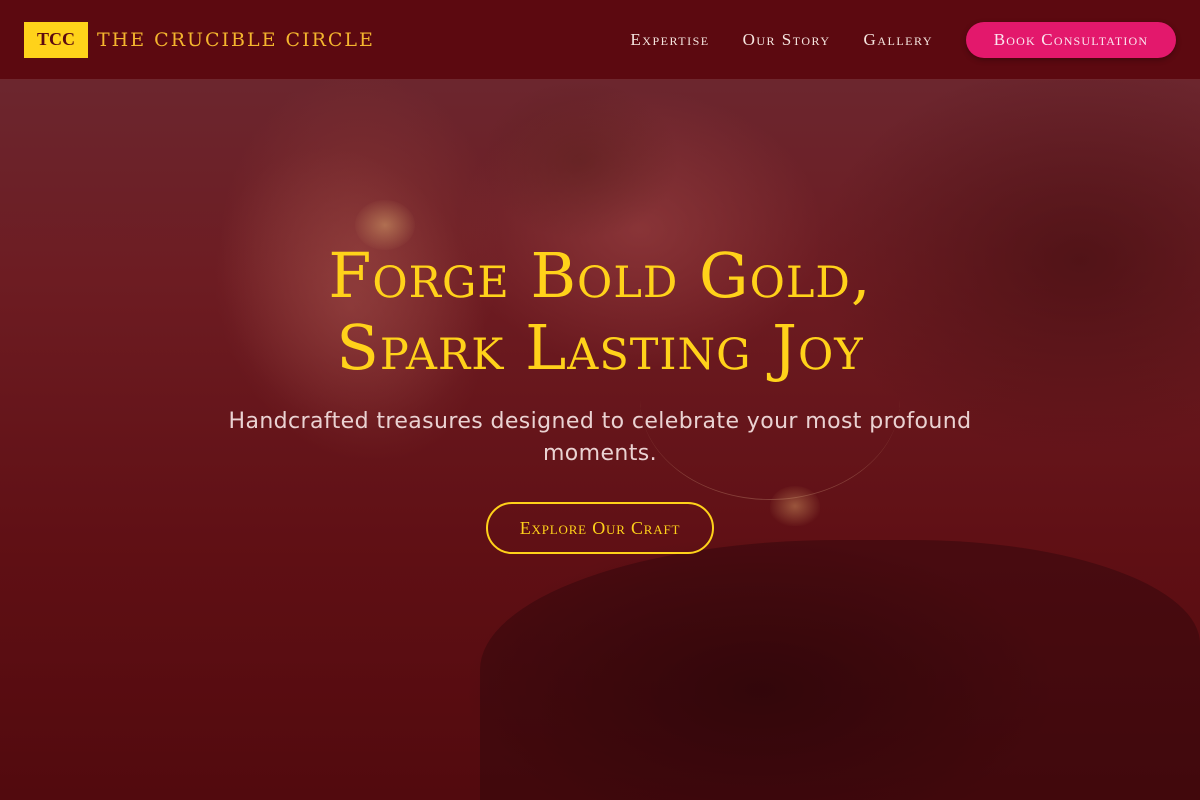 The height and width of the screenshot is (800, 1200). Describe the element at coordinates (669, 40) in the screenshot. I see `nav-link-expertise: Expertise` at that location.